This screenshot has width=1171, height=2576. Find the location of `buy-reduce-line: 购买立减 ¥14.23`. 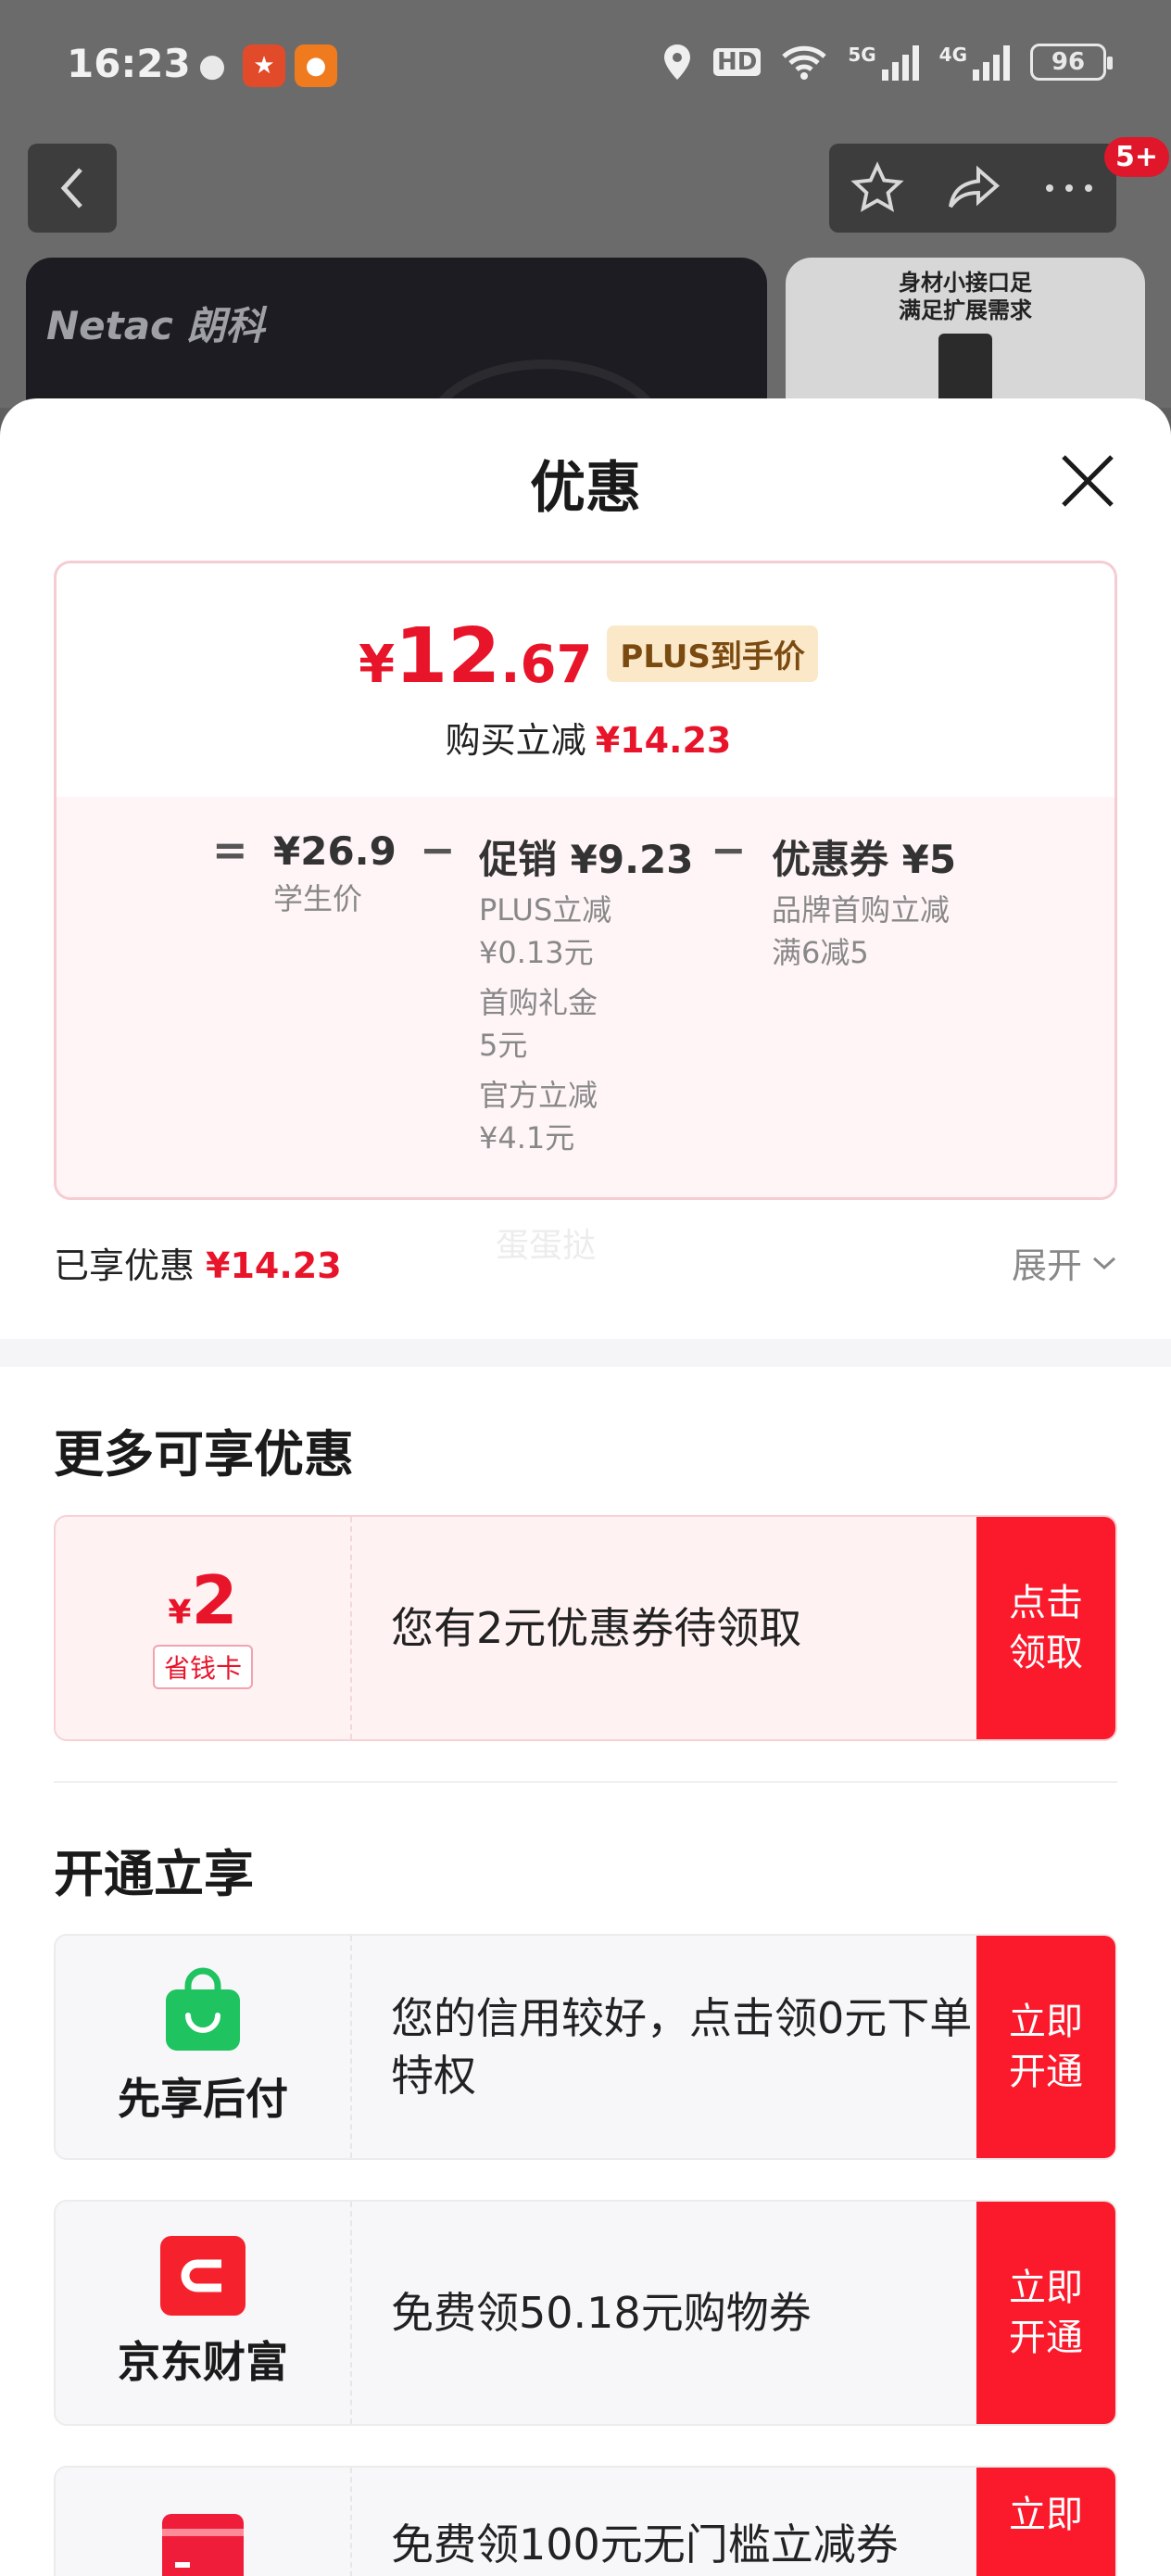

buy-reduce-line: 购买立减 ¥14.23 is located at coordinates (585, 738).